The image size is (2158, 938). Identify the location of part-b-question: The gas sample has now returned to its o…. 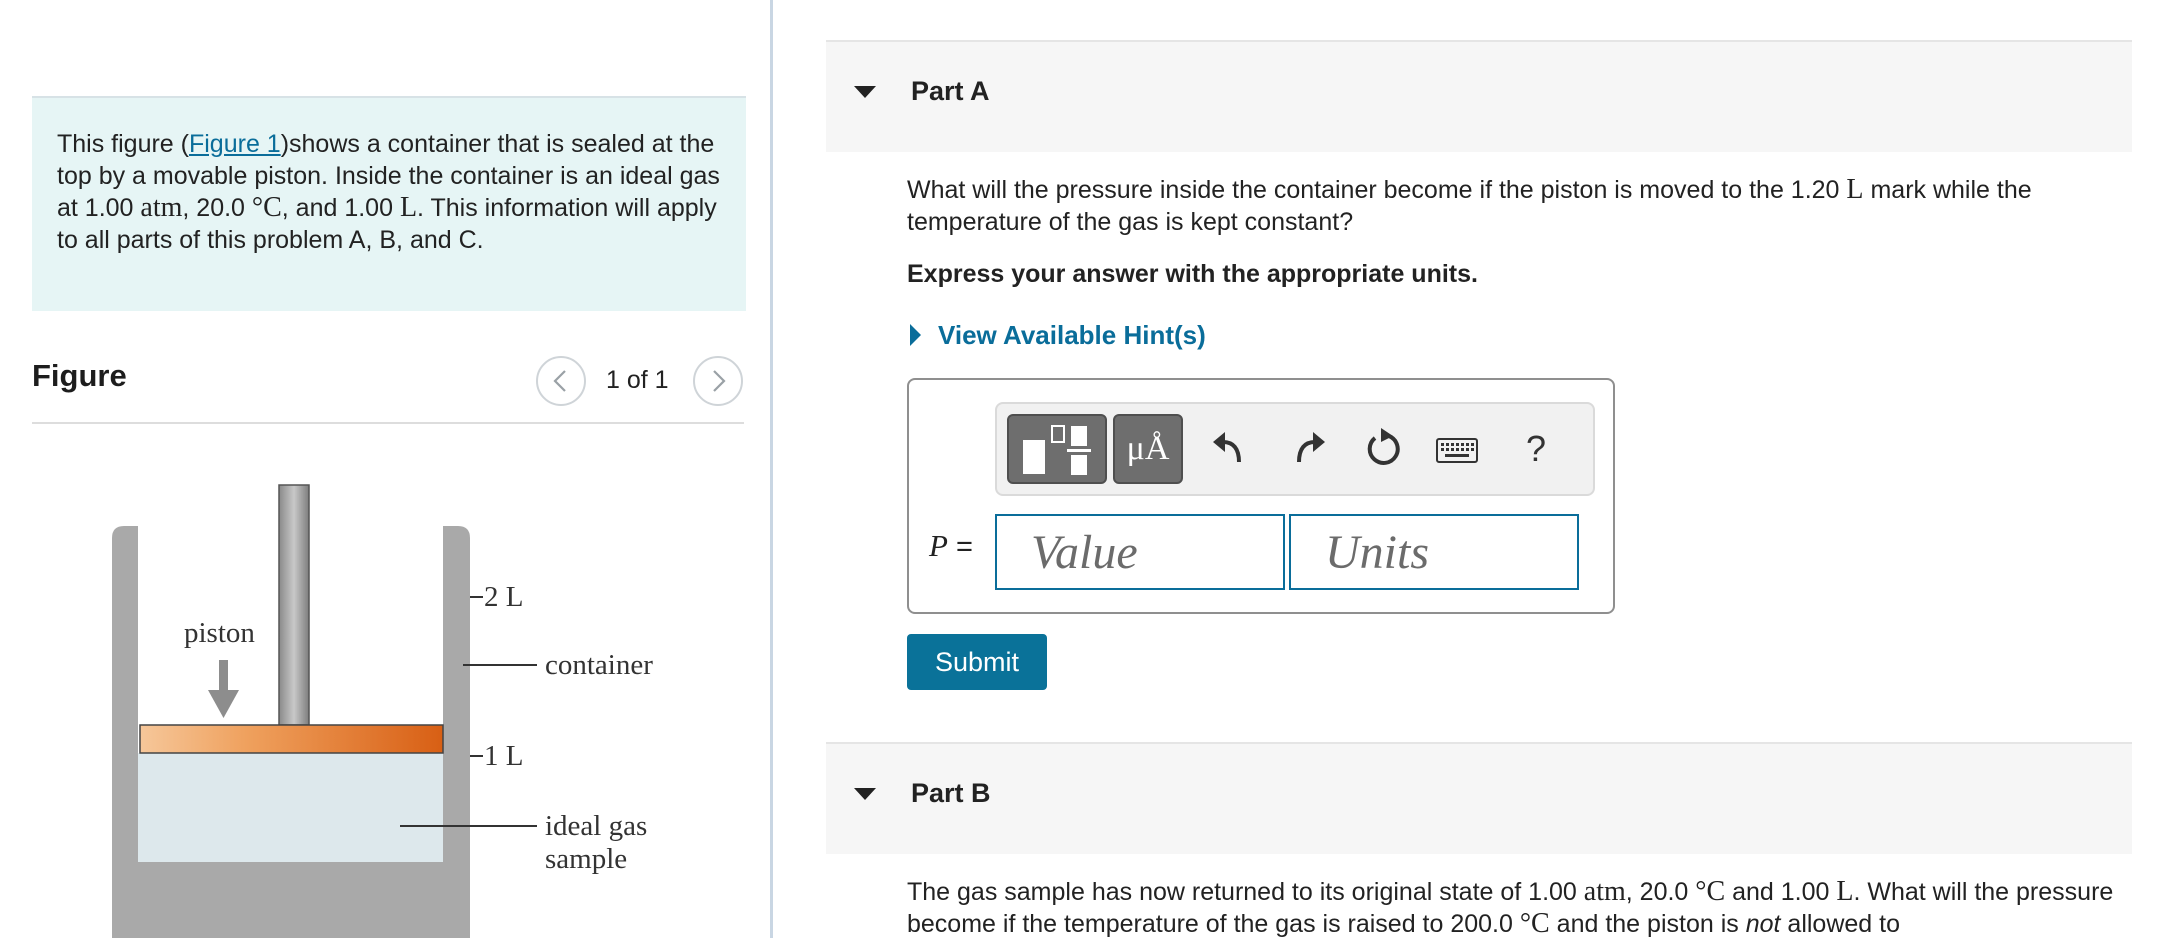
(1522, 907).